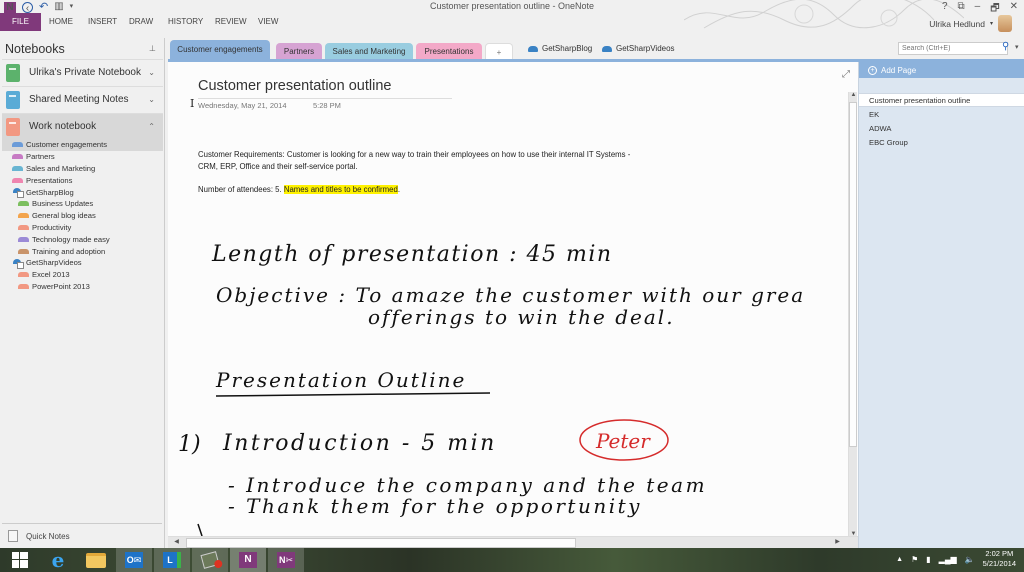  Describe the element at coordinates (82, 216) in the screenshot. I see `section-item: General blog ideas` at that location.